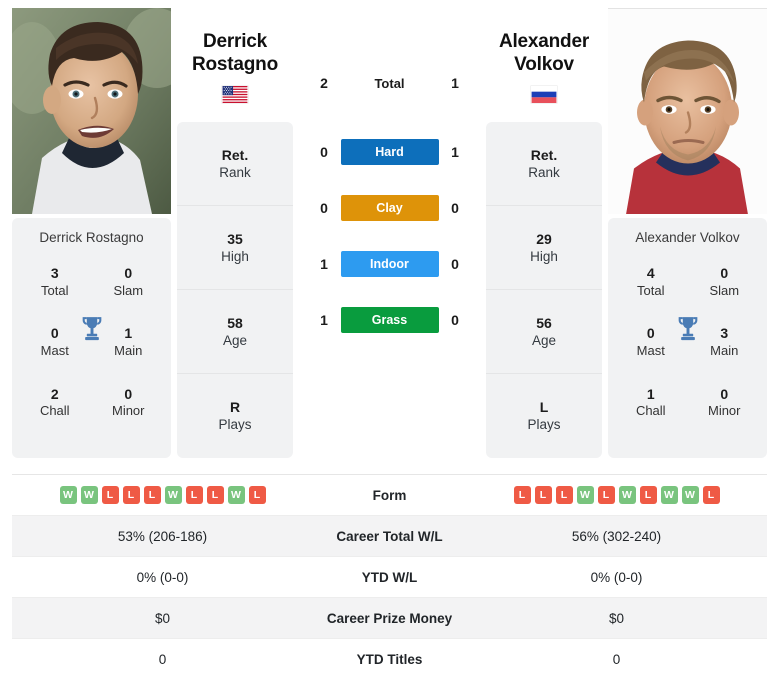  What do you see at coordinates (651, 282) in the screenshot?
I see `right-title-total: 4 Total` at bounding box center [651, 282].